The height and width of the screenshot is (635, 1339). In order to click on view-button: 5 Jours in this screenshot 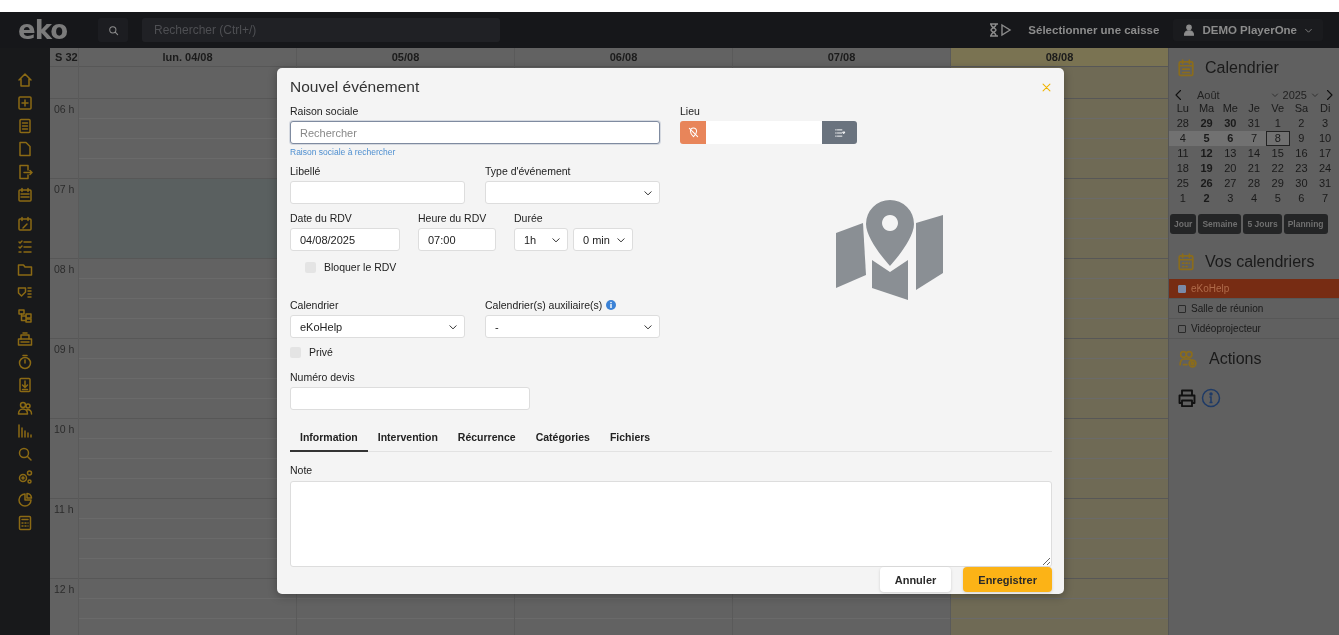, I will do `click(1262, 224)`.